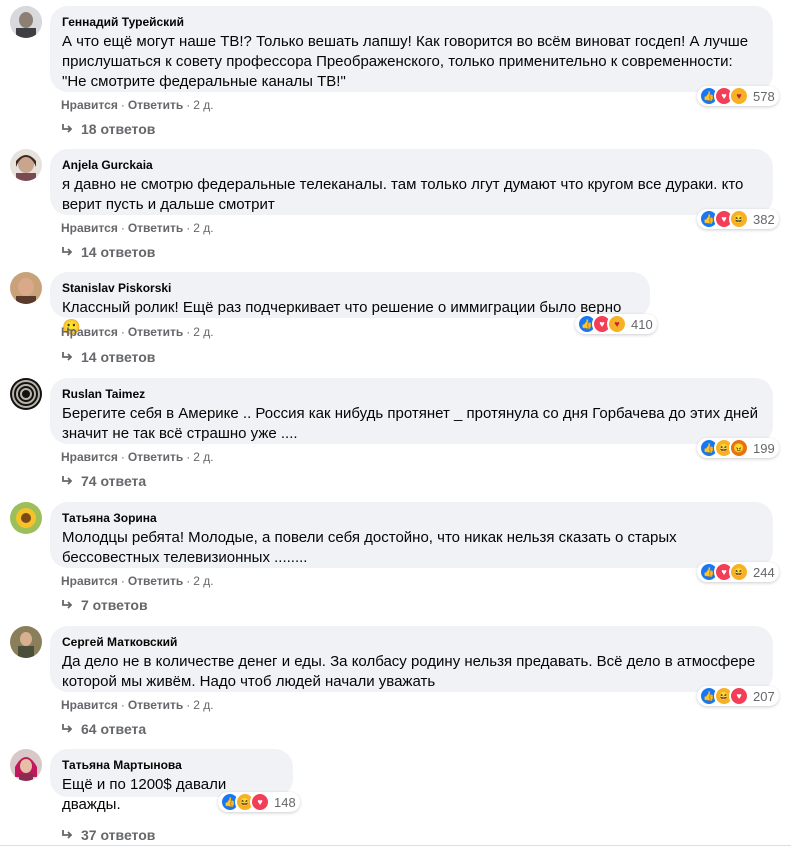 The width and height of the screenshot is (791, 847). Describe the element at coordinates (411, 165) in the screenshot. I see `comment-author: Anjela Gurckaia` at that location.